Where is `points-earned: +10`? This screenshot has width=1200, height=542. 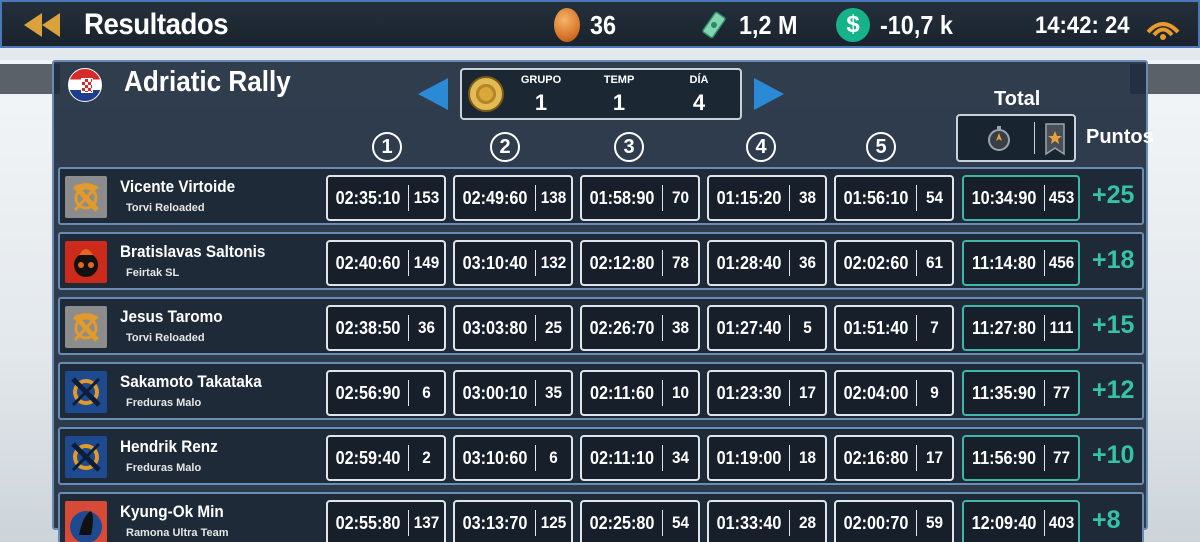 points-earned: +10 is located at coordinates (1113, 455).